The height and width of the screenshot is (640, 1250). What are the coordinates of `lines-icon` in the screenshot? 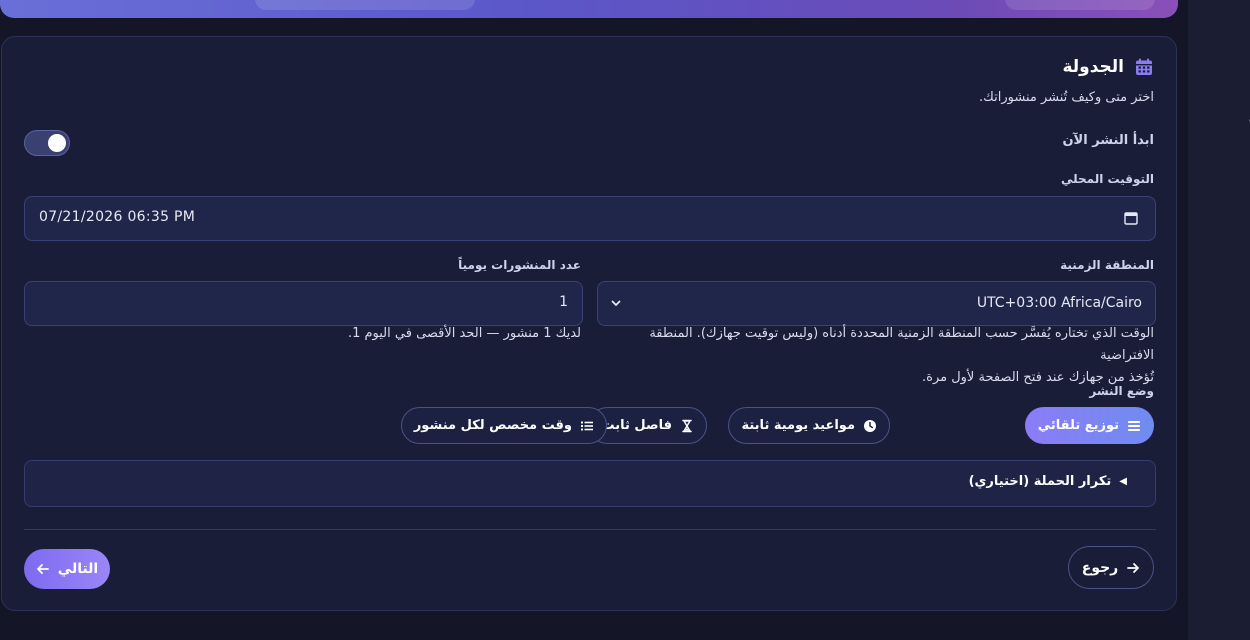 It's located at (1134, 425).